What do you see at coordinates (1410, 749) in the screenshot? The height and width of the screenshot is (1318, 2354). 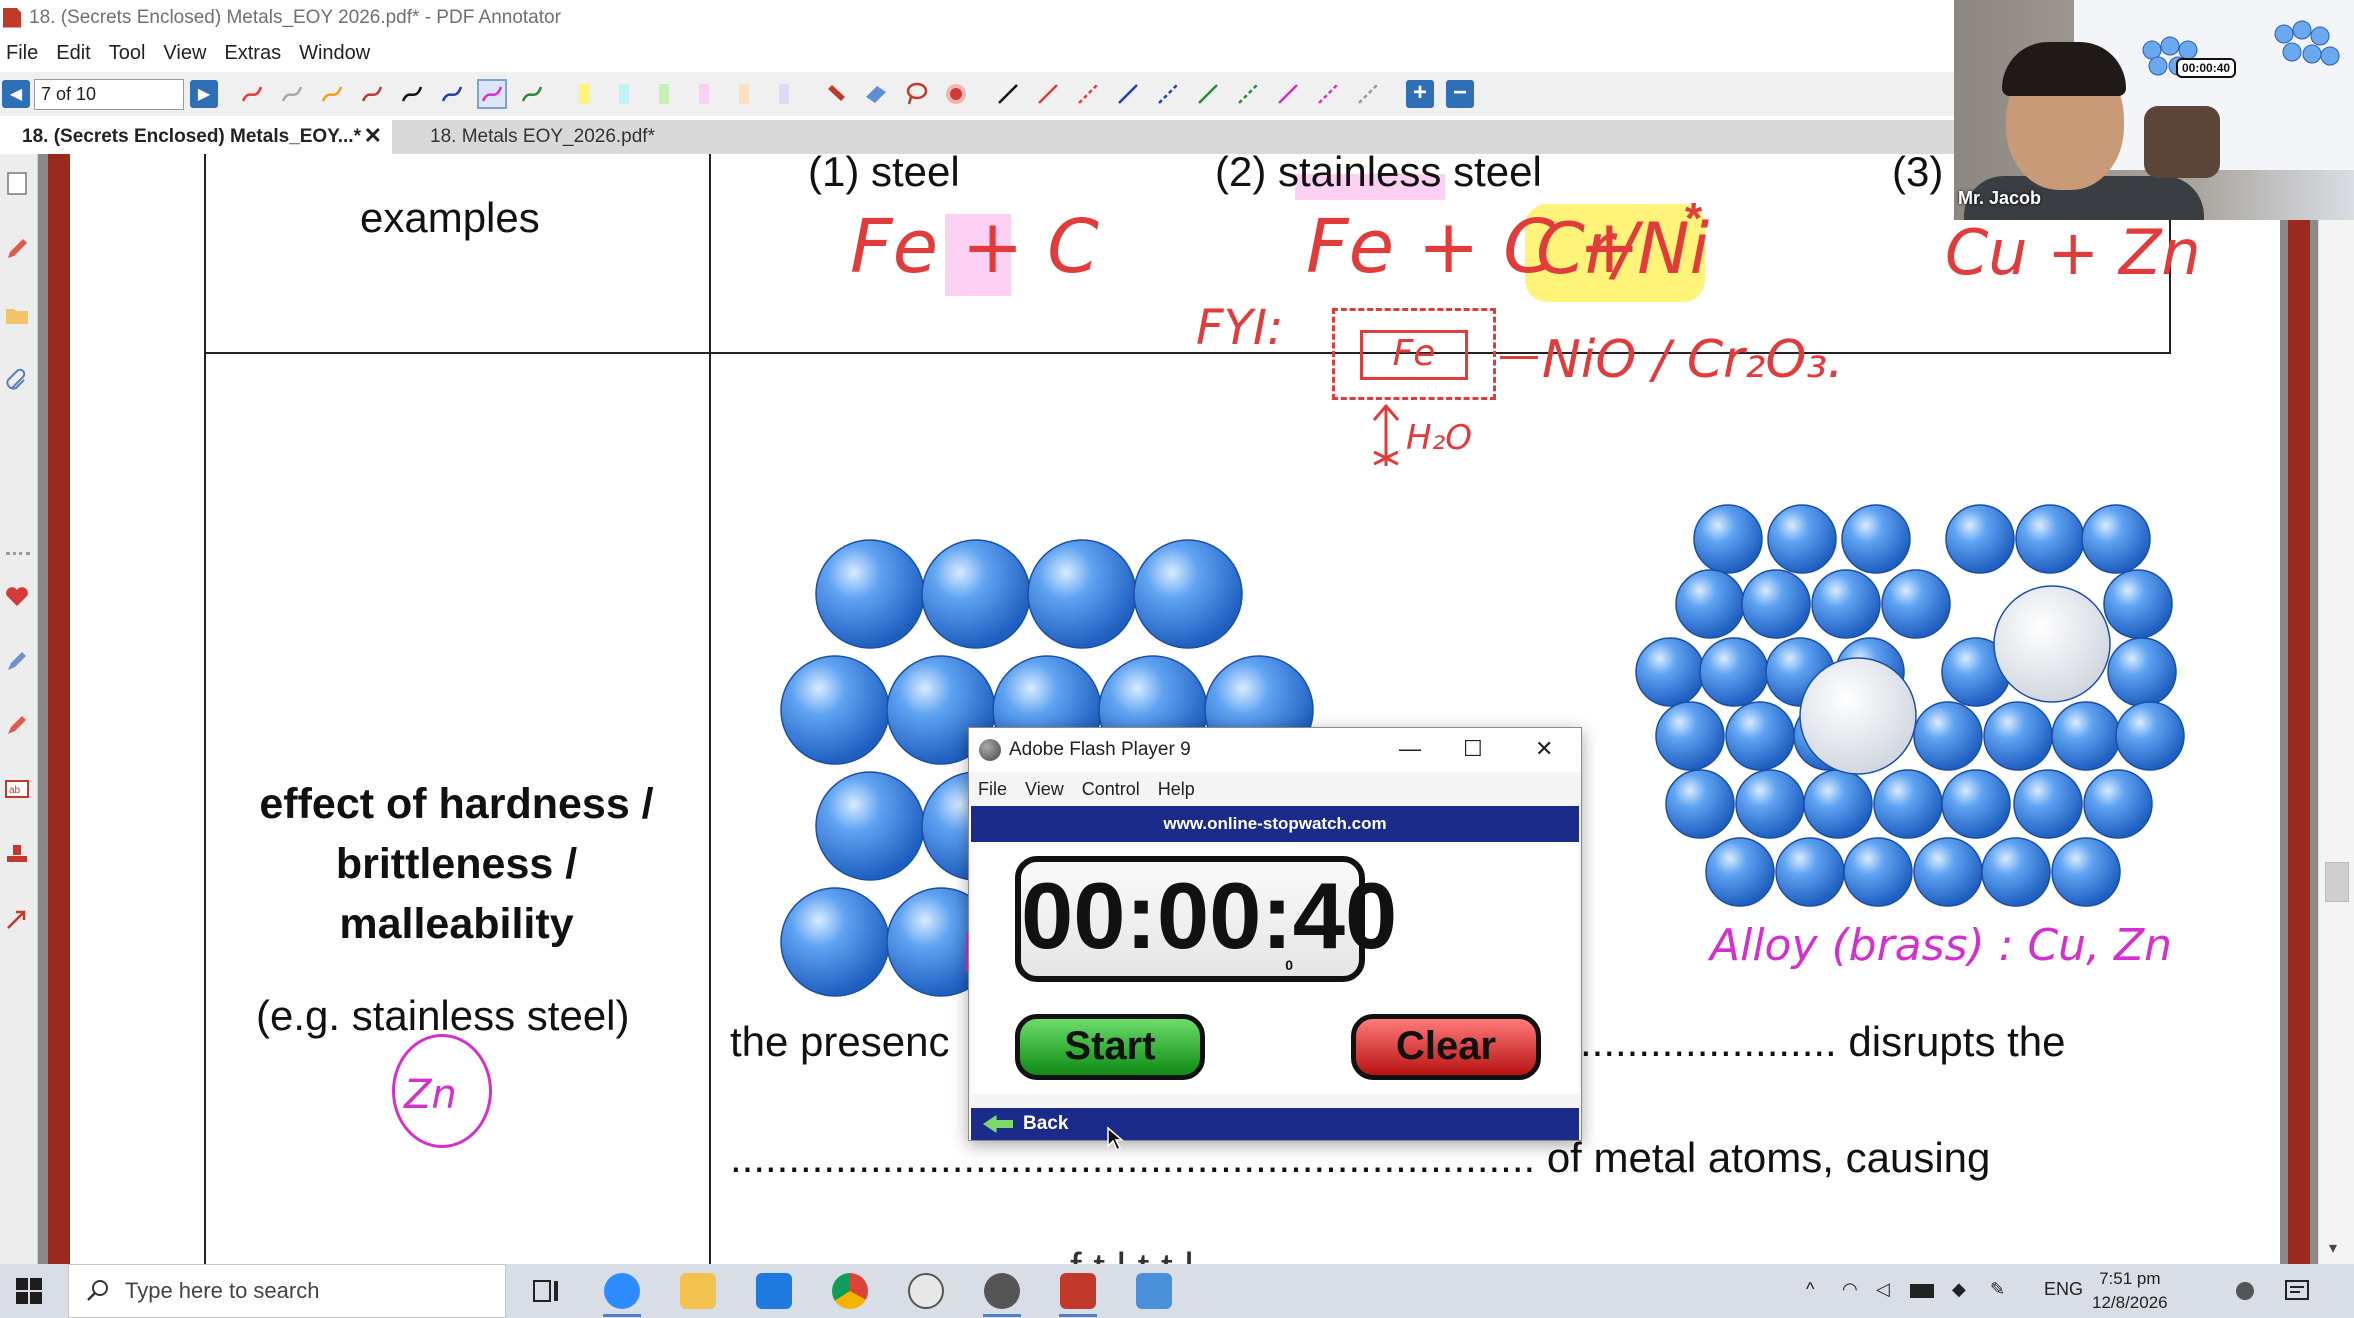 I see `minimize-icon: —` at bounding box center [1410, 749].